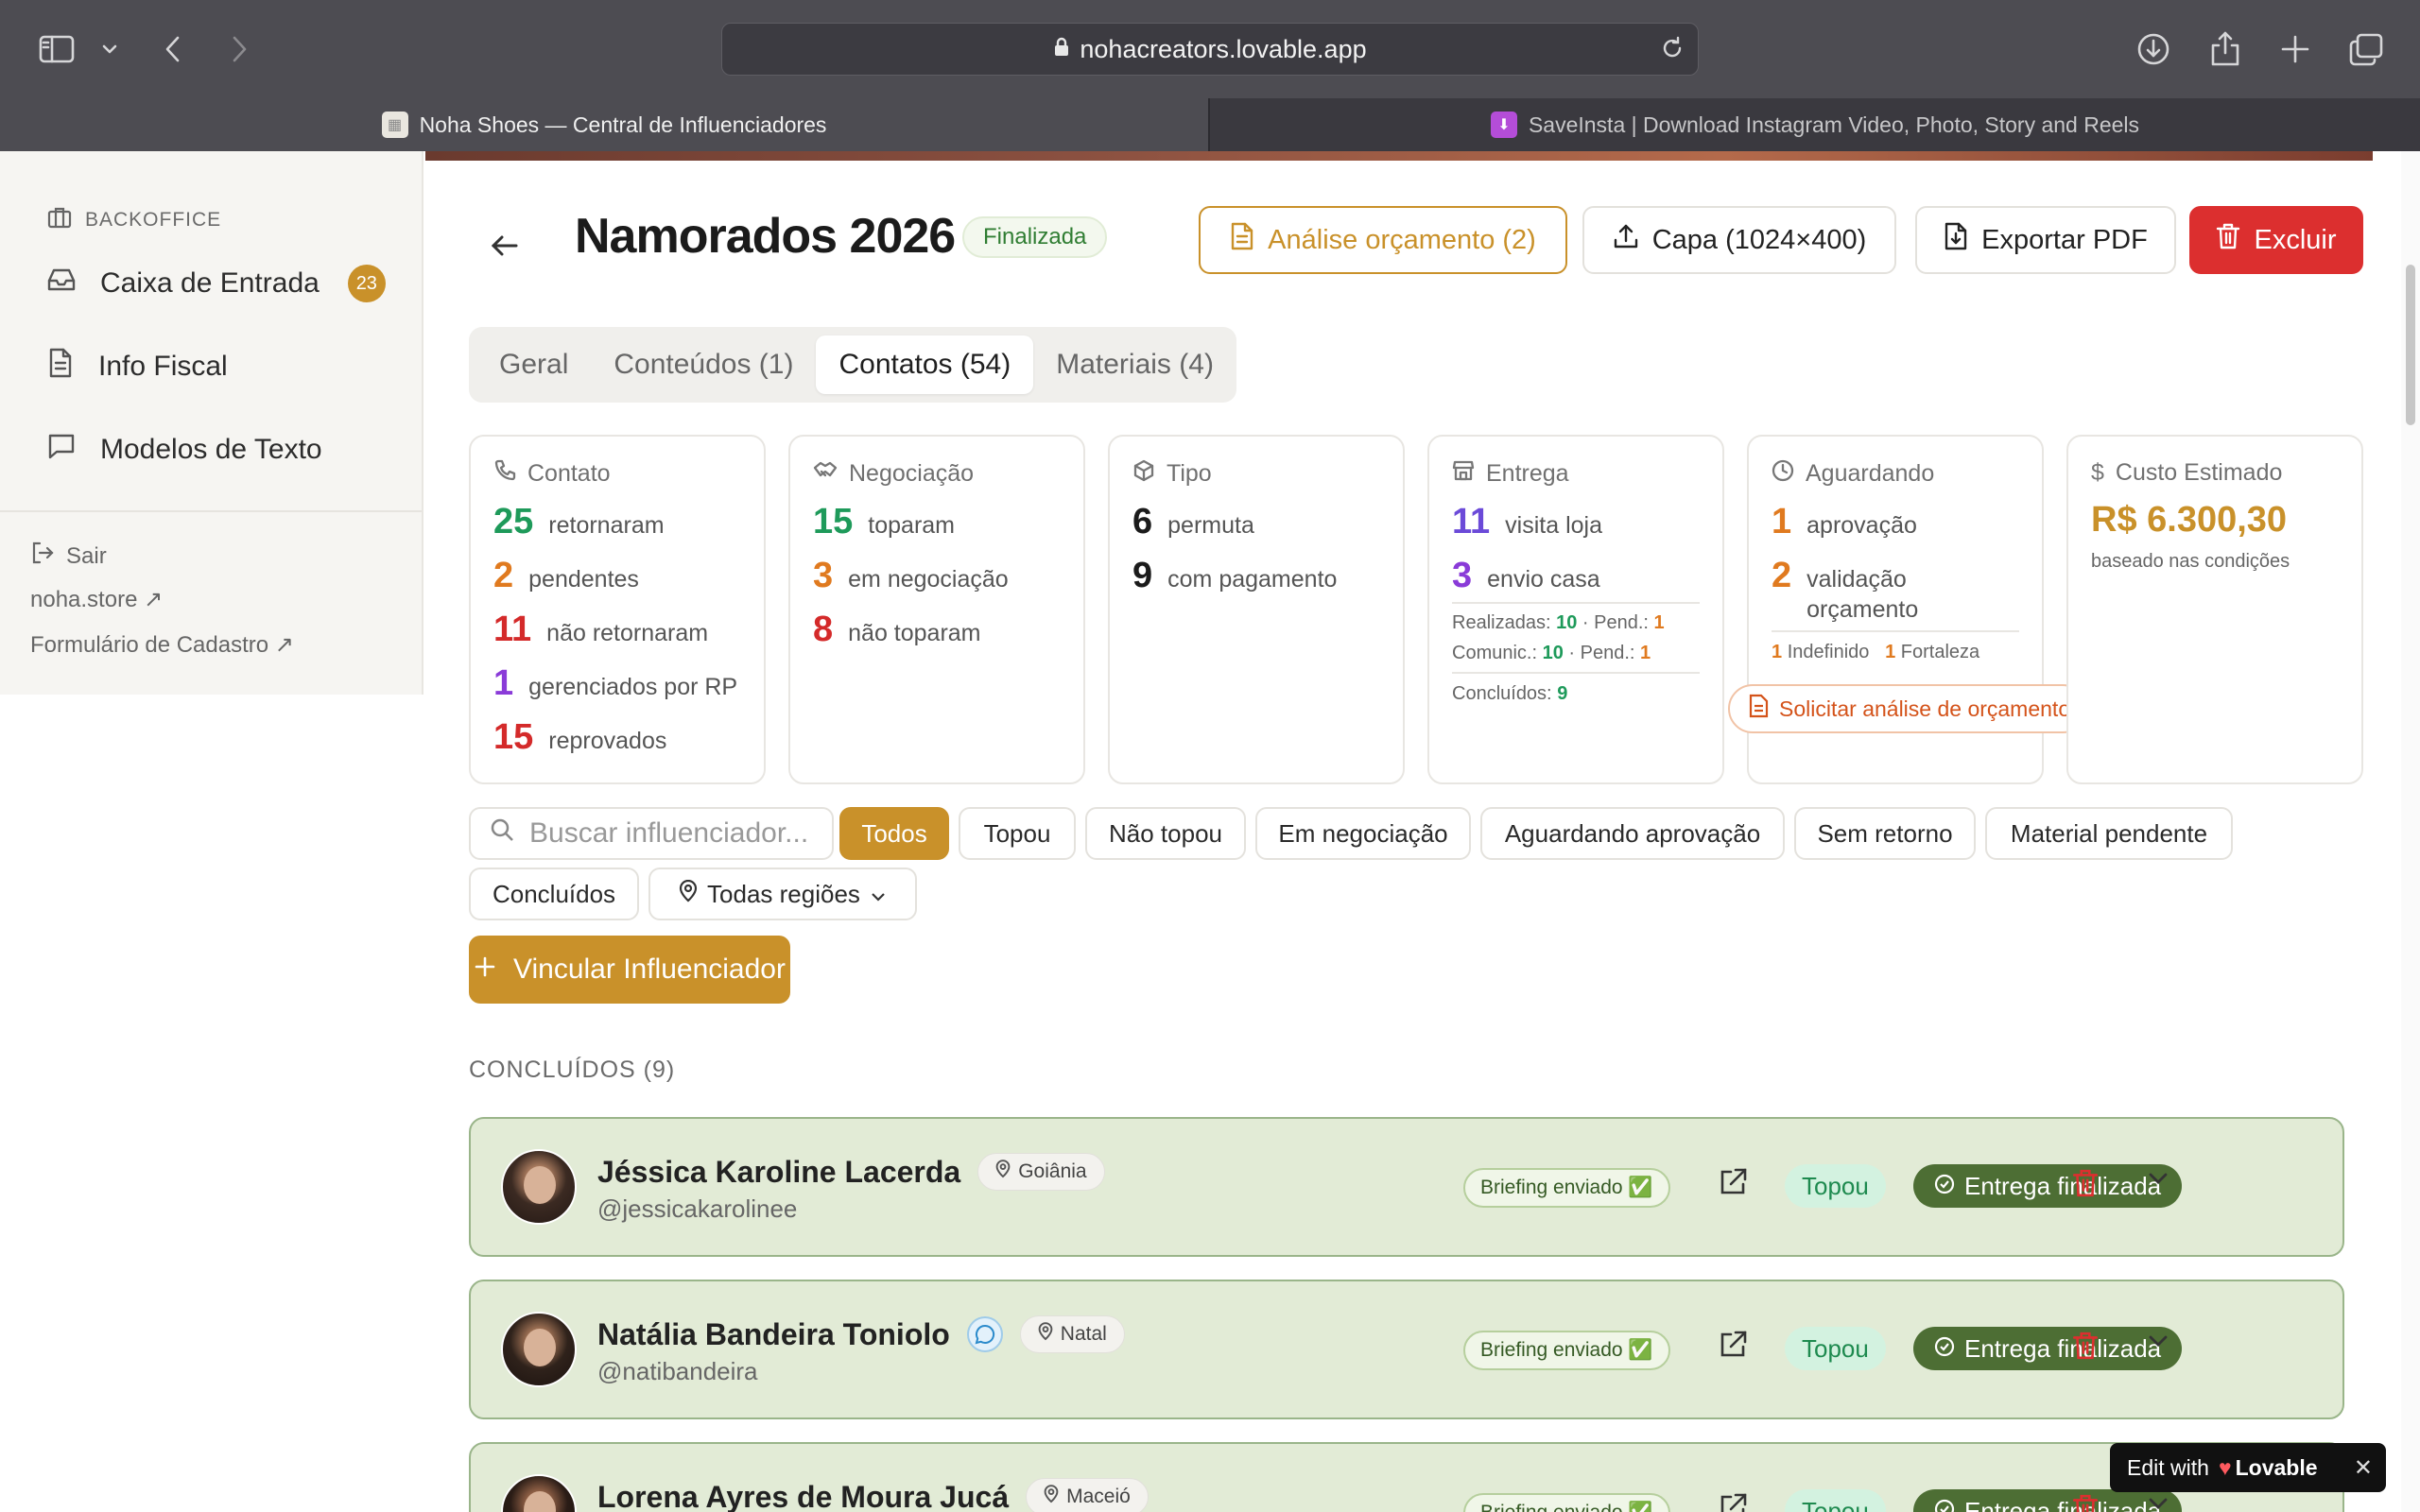  What do you see at coordinates (894, 833) in the screenshot?
I see `filter-todos: Todos` at bounding box center [894, 833].